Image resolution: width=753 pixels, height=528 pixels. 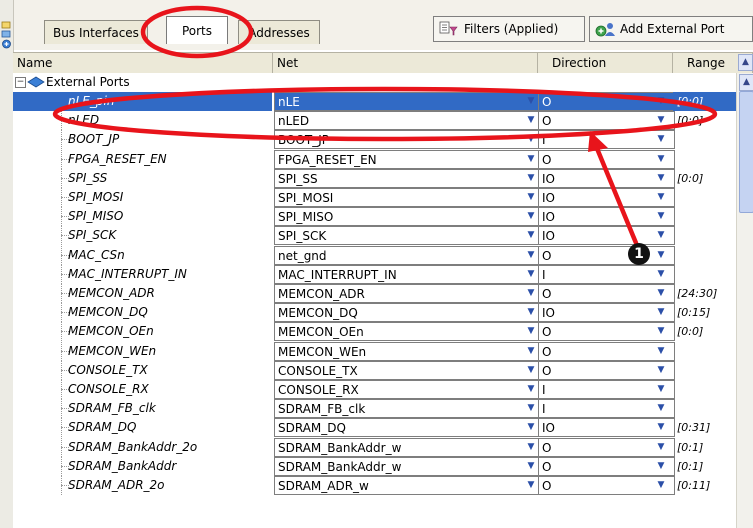 I want to click on port-row: CONSOLE_TX CONSOLE_TX ▼ O ▼, so click(x=374, y=370).